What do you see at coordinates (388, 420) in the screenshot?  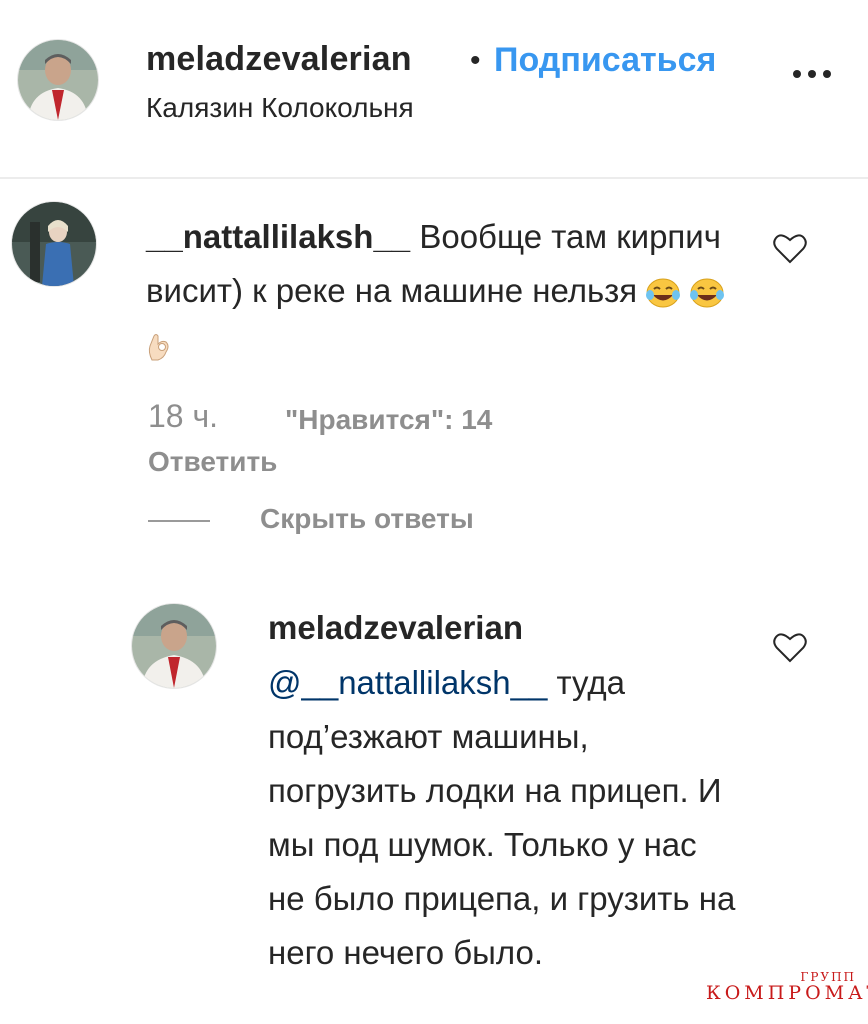 I see `comment-likes: "Нравится": 14` at bounding box center [388, 420].